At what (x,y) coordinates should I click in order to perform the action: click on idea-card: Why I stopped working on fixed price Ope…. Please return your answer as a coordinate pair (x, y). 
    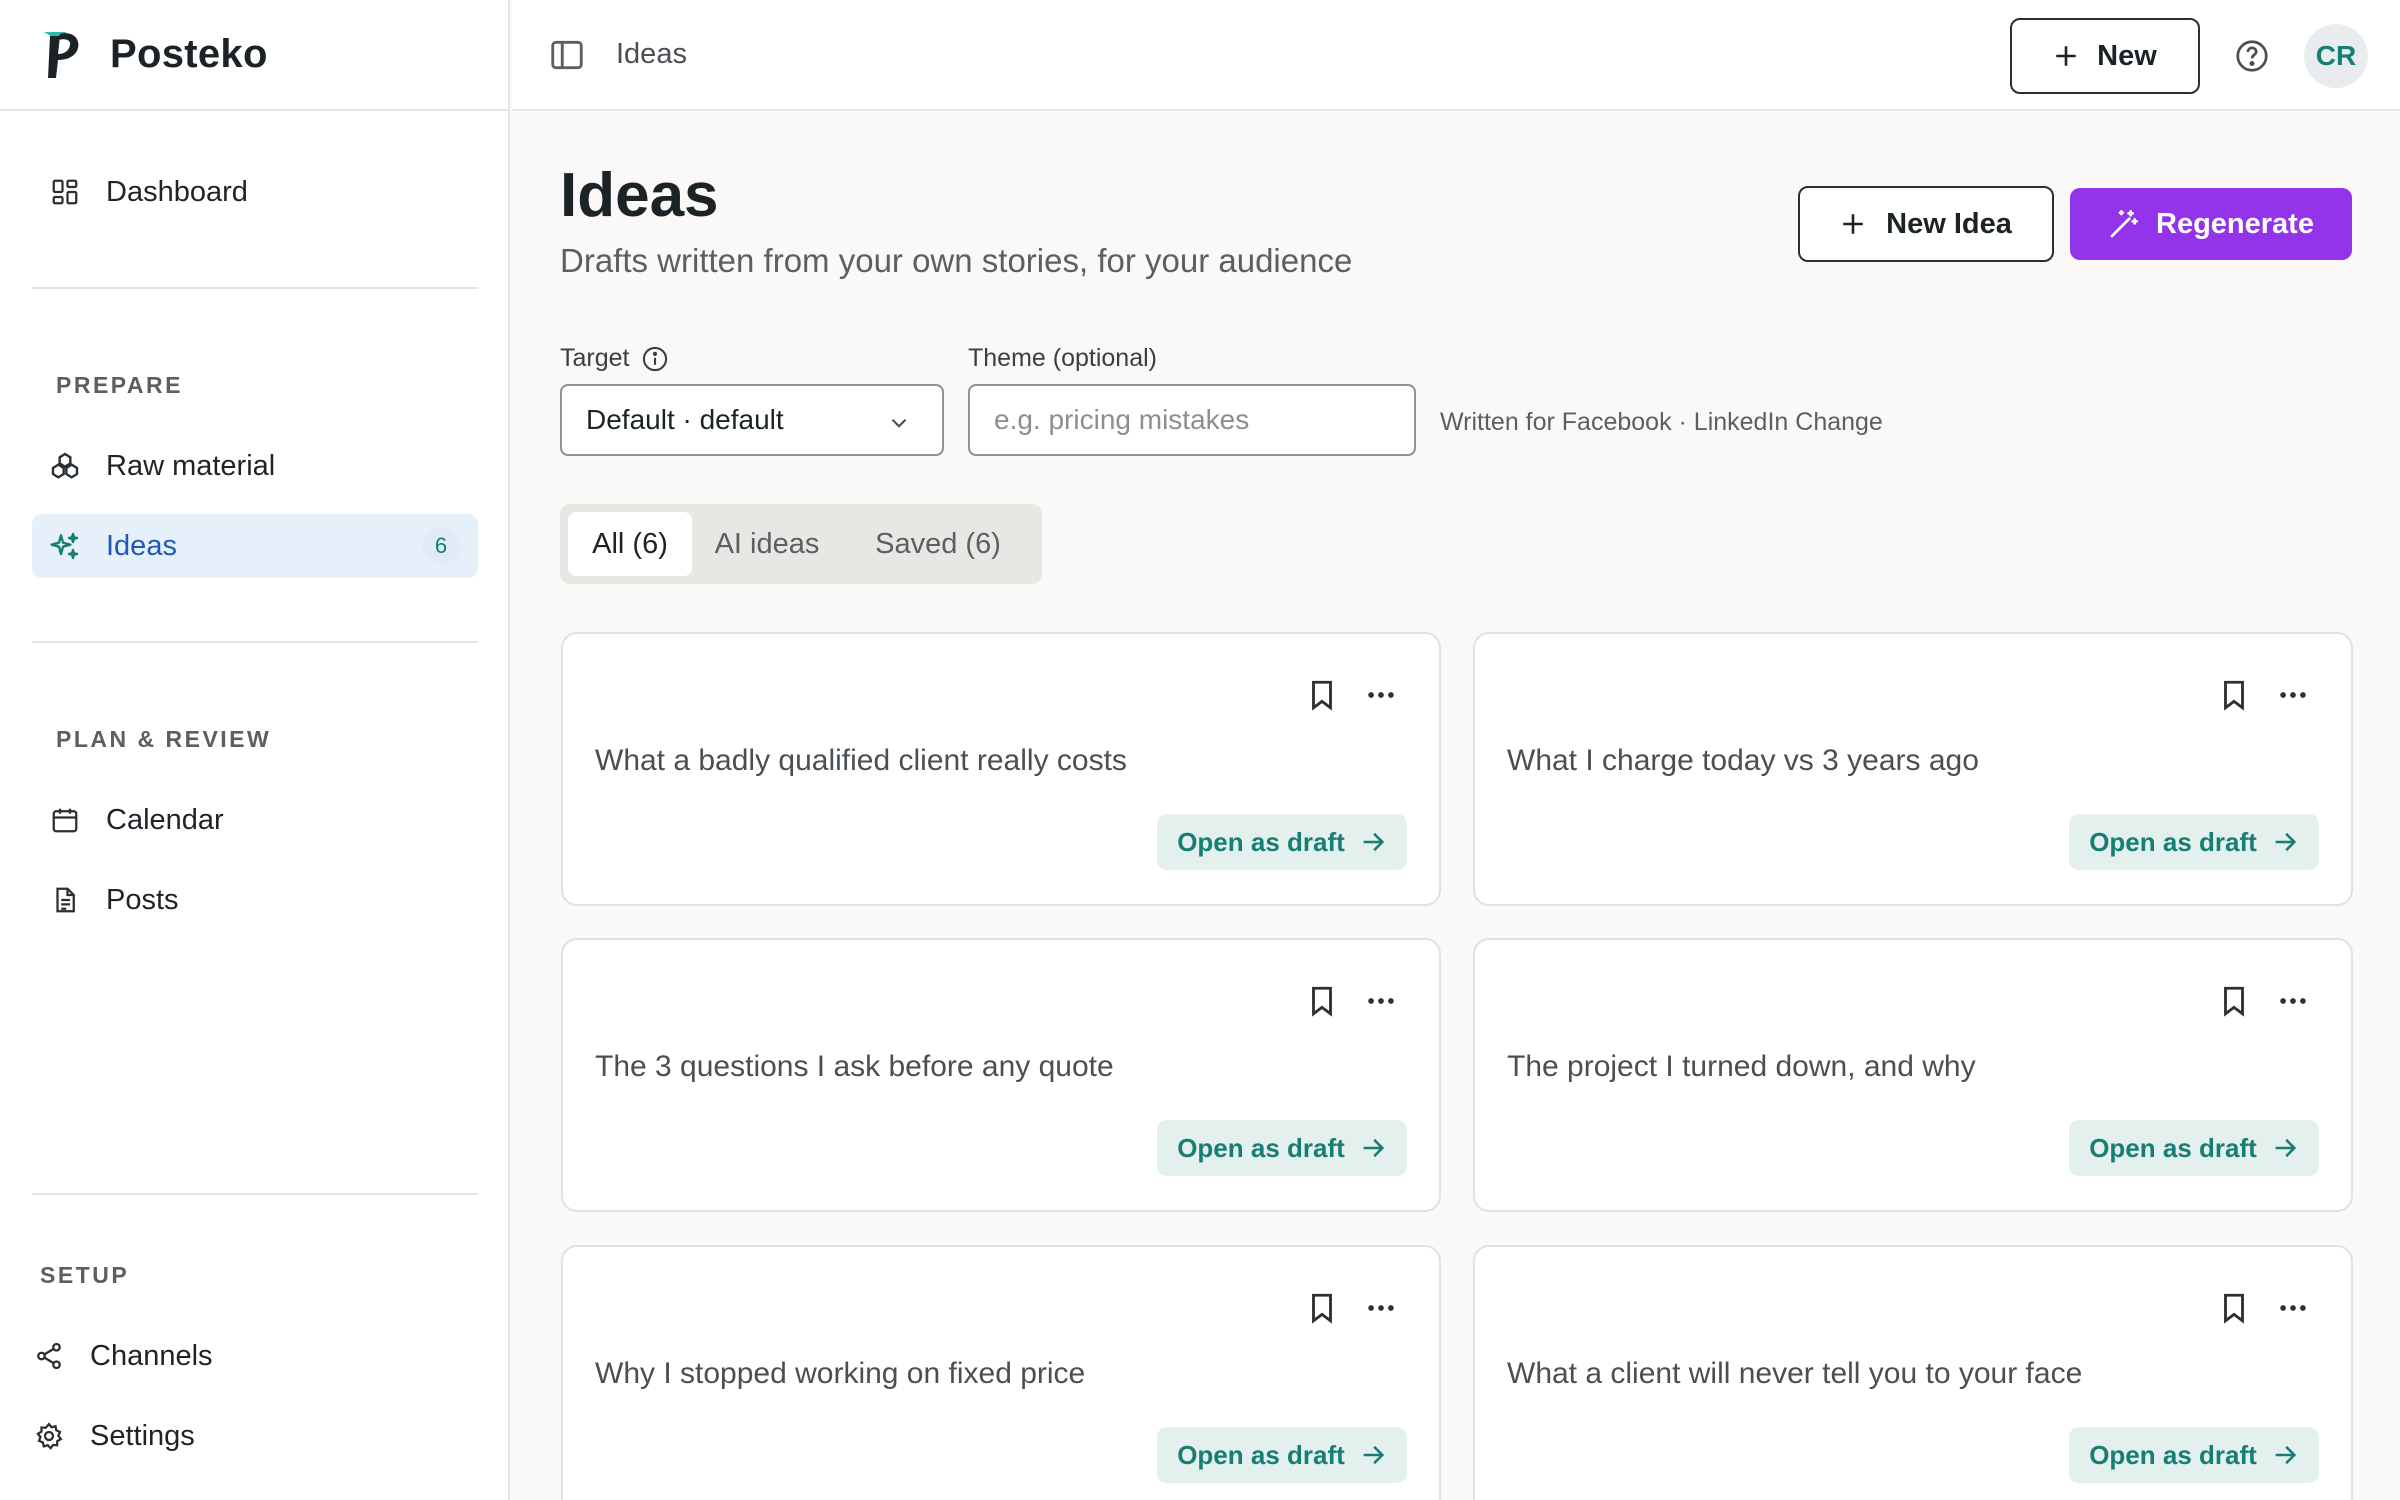
    Looking at the image, I should click on (1001, 1372).